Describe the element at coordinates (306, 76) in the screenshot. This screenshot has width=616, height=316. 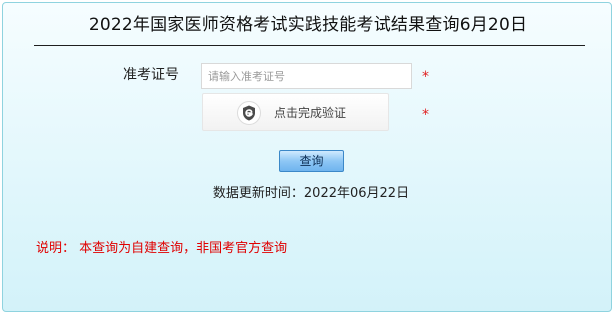
I see `exam-number-input` at that location.